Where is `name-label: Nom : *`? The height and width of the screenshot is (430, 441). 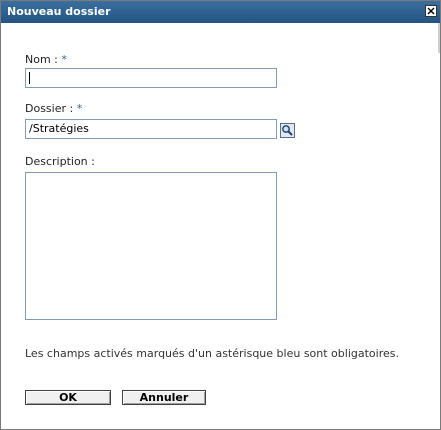 name-label: Nom : * is located at coordinates (46, 59).